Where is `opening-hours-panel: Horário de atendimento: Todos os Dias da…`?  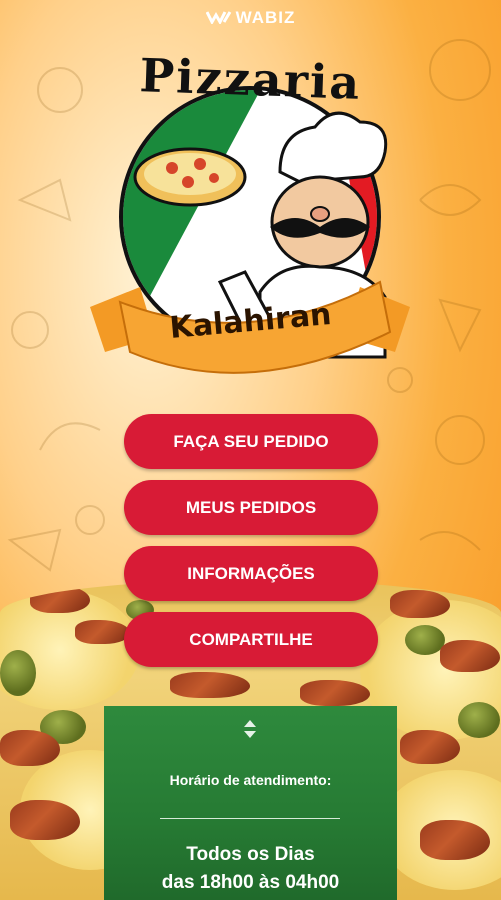
opening-hours-panel: Horário de atendimento: Todos os Dias da… is located at coordinates (250, 803).